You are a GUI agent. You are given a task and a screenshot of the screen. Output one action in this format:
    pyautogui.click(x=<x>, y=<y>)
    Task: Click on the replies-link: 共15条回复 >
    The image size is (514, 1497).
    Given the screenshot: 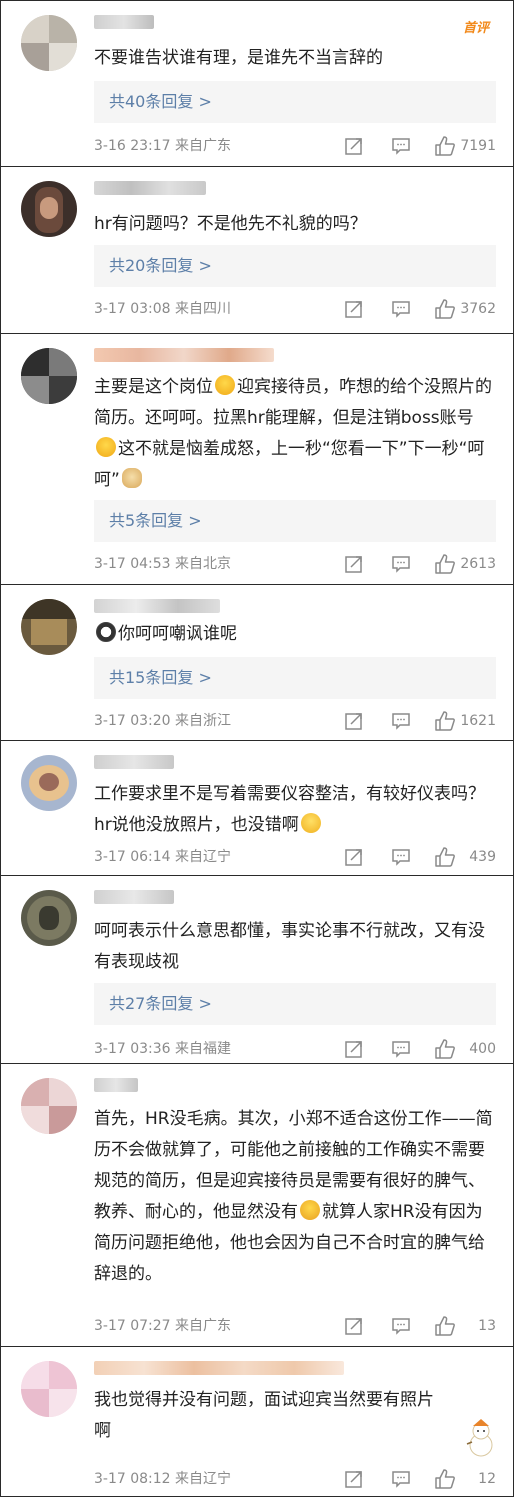 What is the action you would take?
    pyautogui.click(x=295, y=678)
    